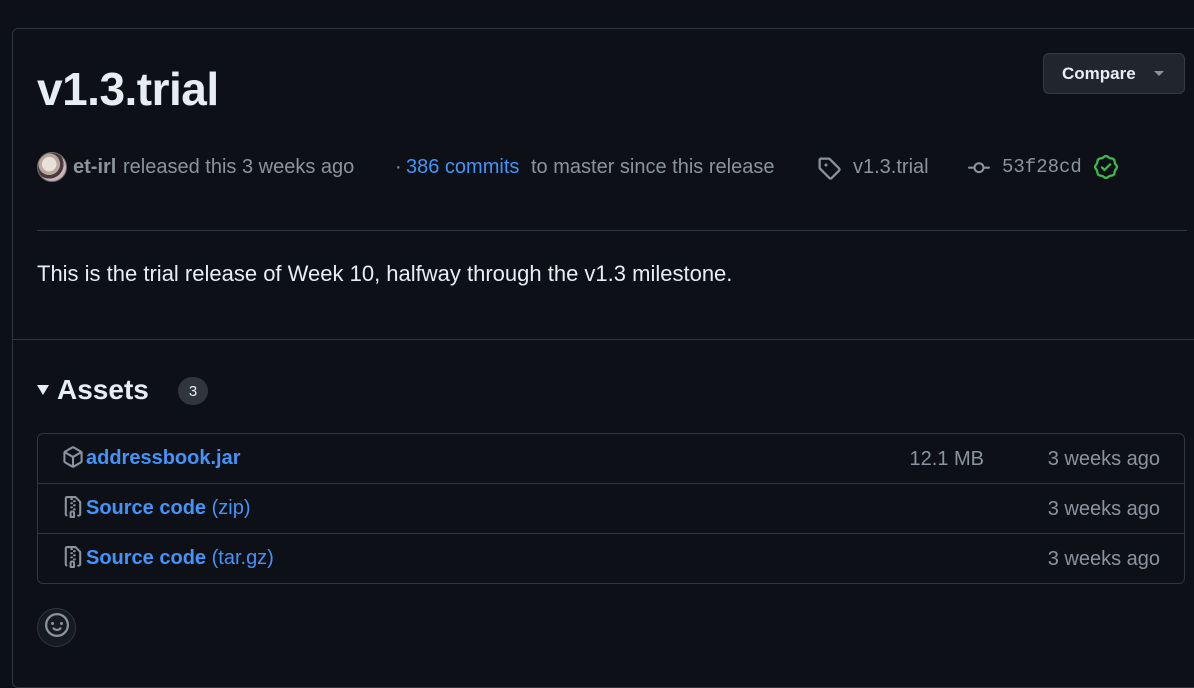 This screenshot has width=1194, height=688. I want to click on avatar, so click(52, 167).